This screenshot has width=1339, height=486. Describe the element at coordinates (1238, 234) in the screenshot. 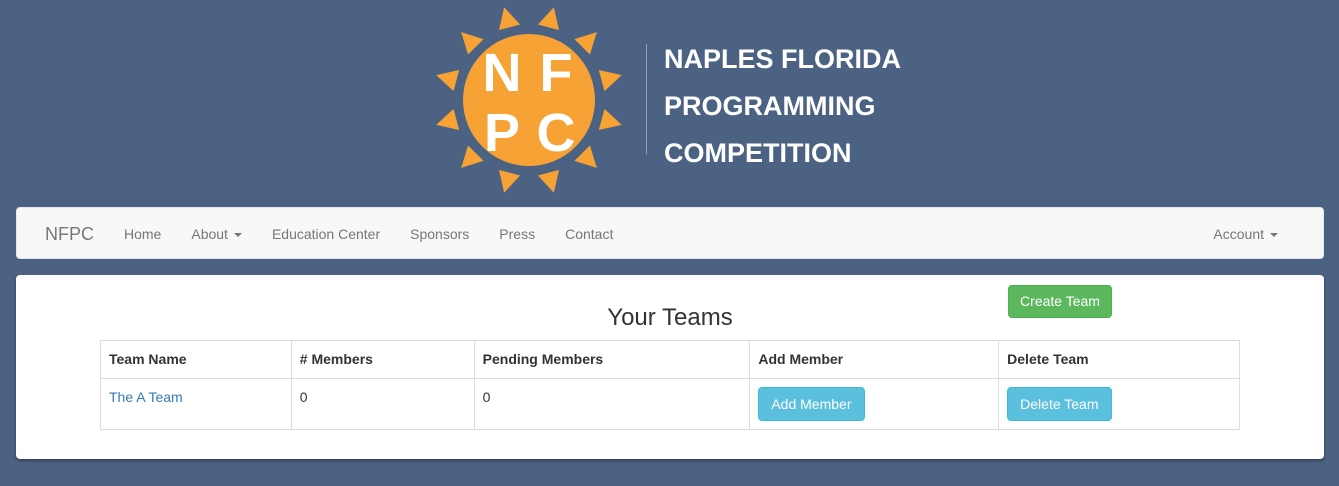

I see `nav-item-label: Account` at that location.